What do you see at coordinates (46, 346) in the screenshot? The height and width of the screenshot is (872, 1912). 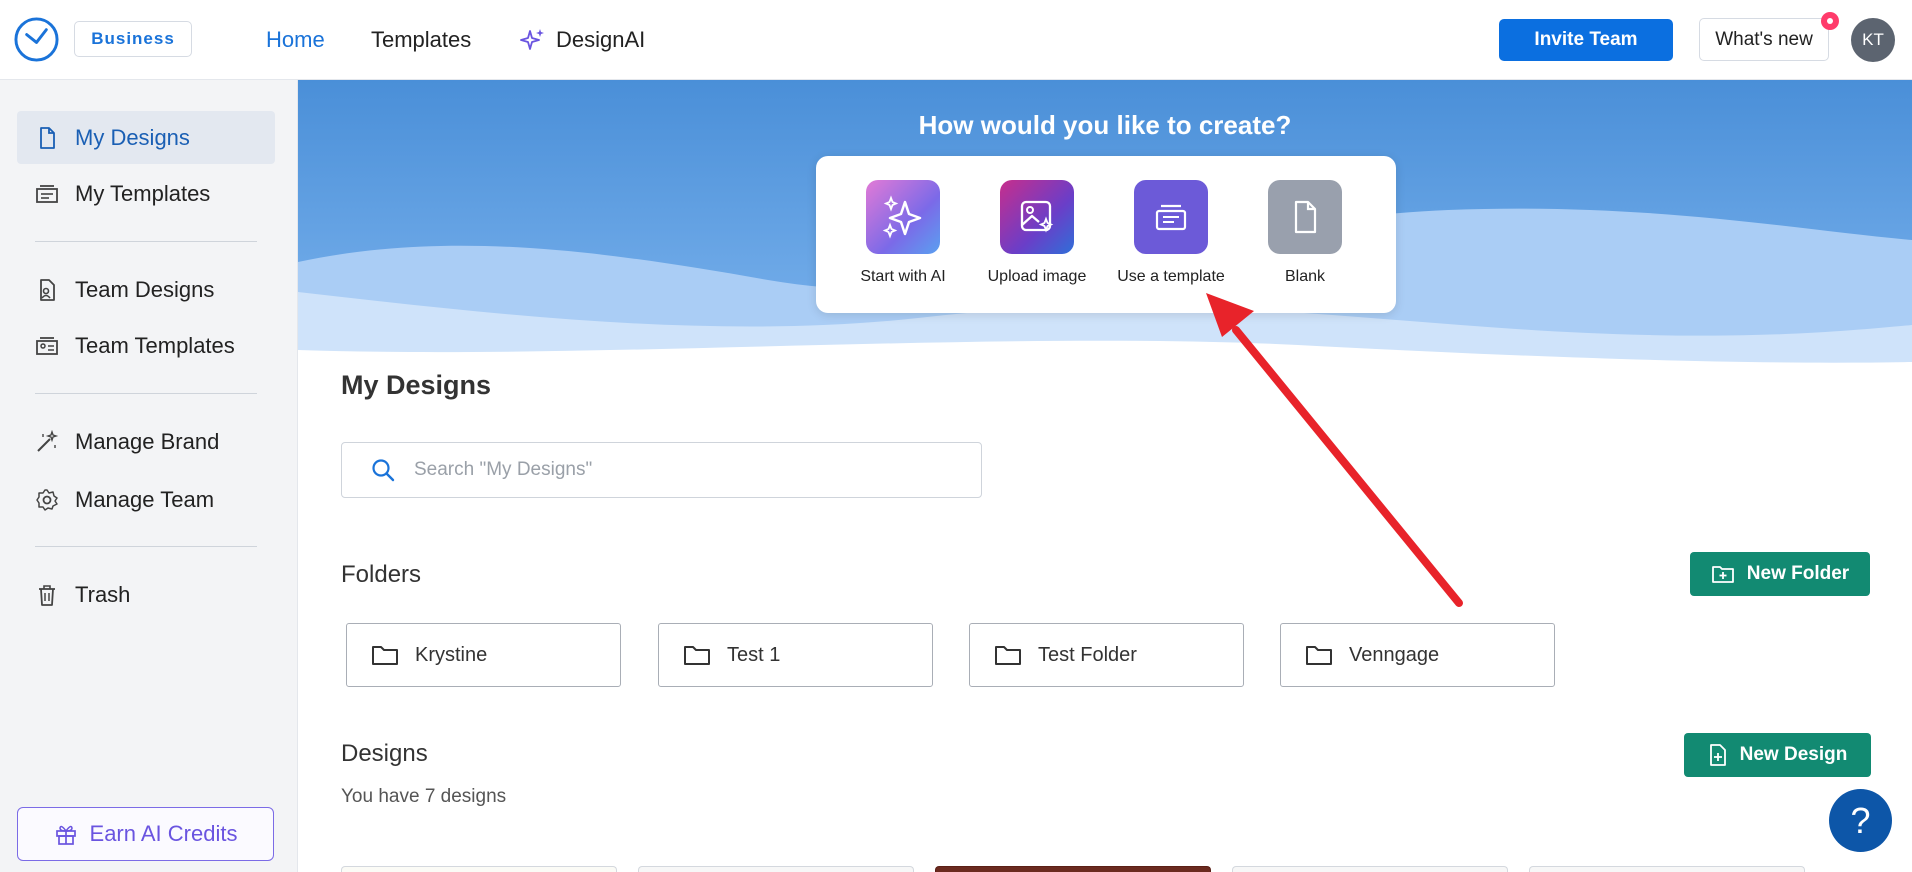 I see `team-template-icon` at bounding box center [46, 346].